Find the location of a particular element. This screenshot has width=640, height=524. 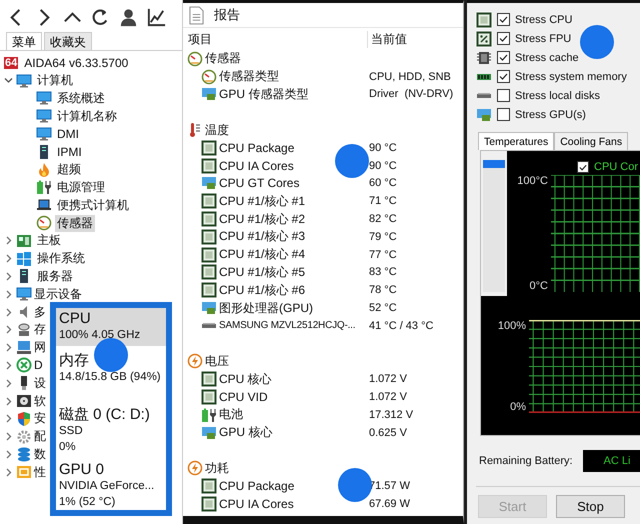

tree-item: 安 is located at coordinates (40, 419).